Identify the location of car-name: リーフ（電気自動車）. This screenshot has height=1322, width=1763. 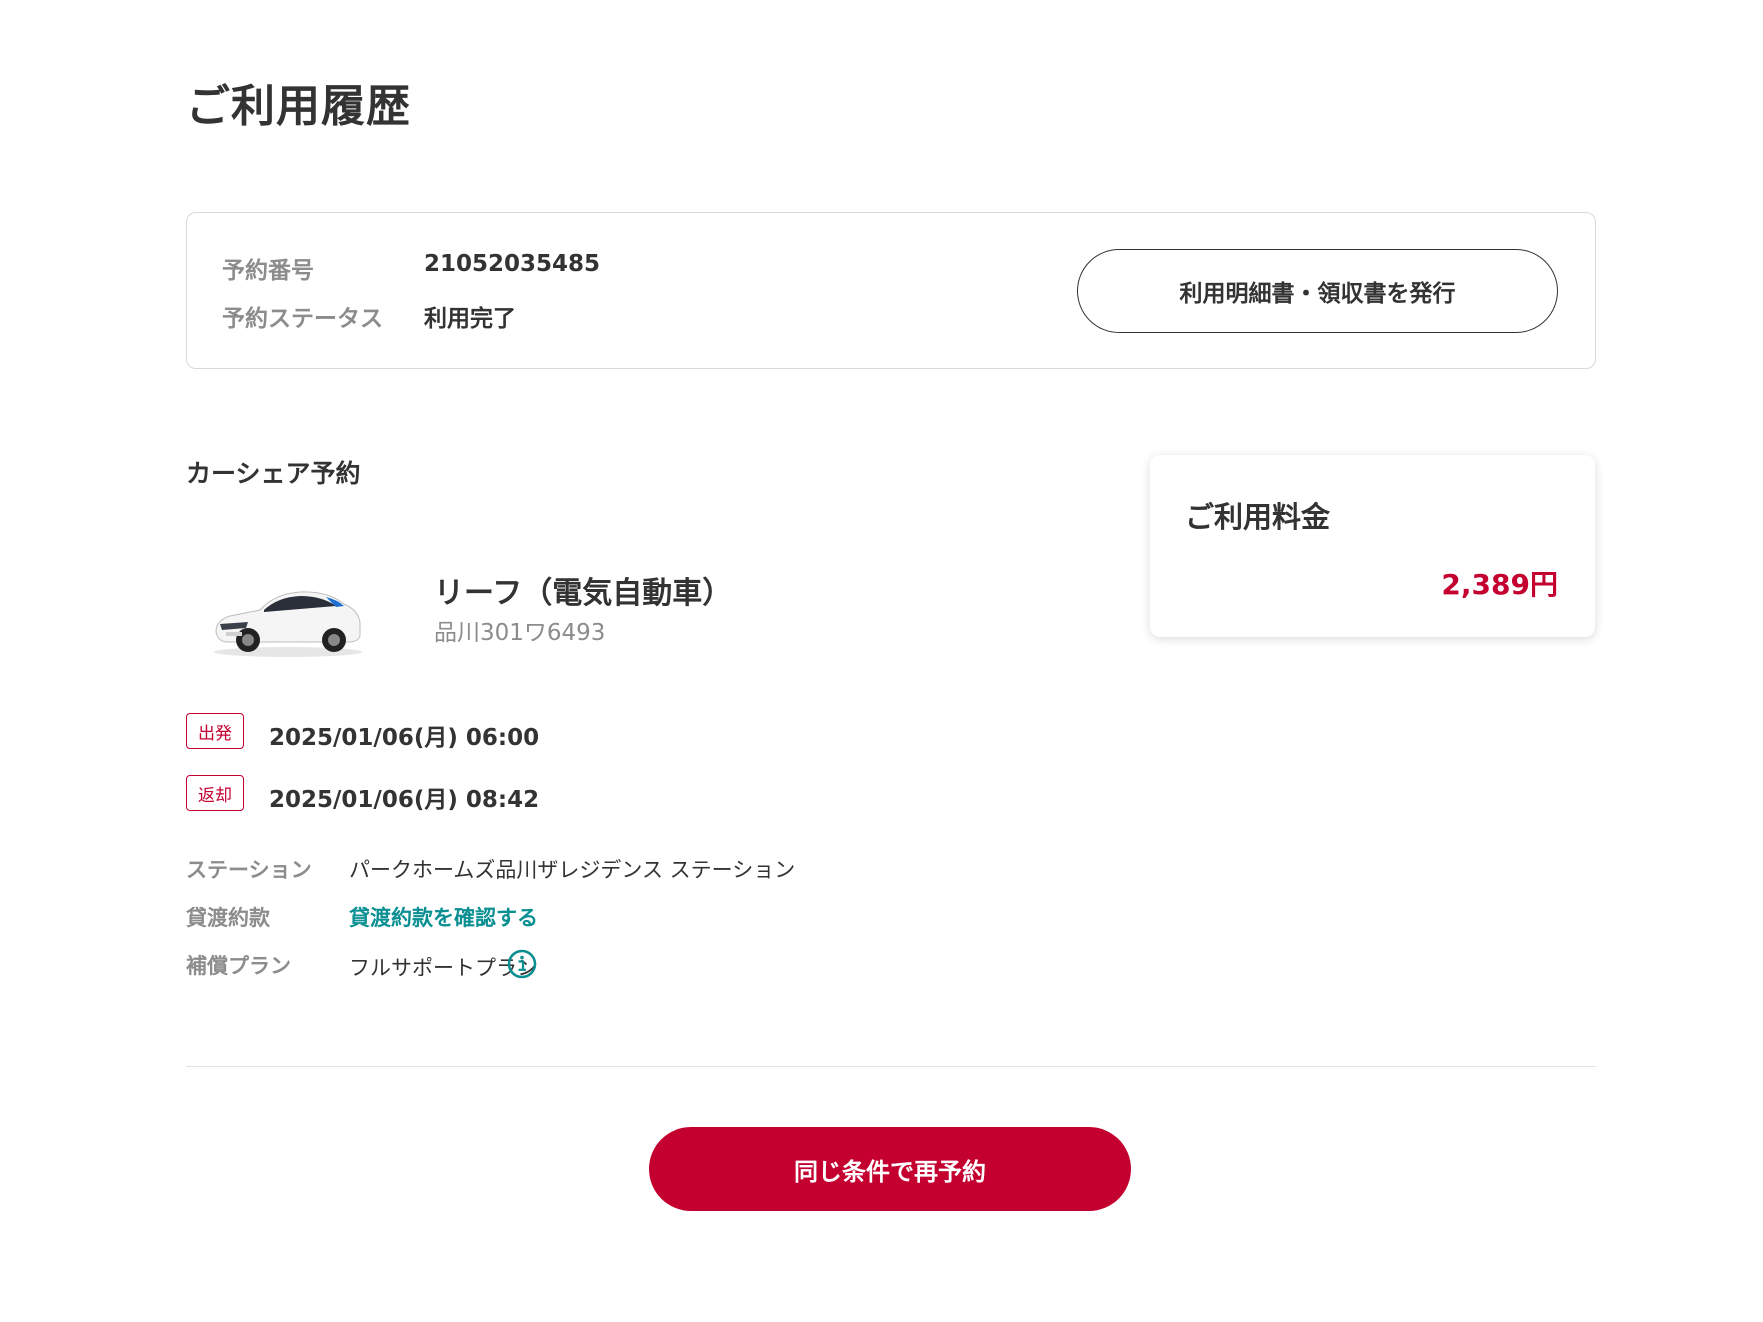
(583, 593).